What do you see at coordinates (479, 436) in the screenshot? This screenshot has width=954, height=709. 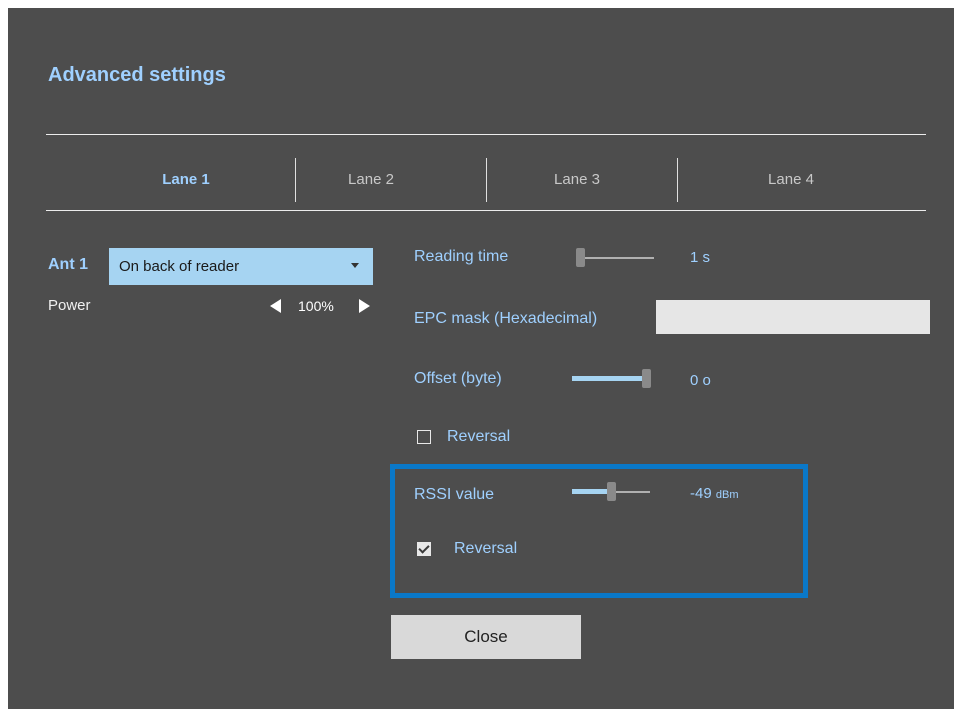 I see `offset-reversal-label: Reversal` at bounding box center [479, 436].